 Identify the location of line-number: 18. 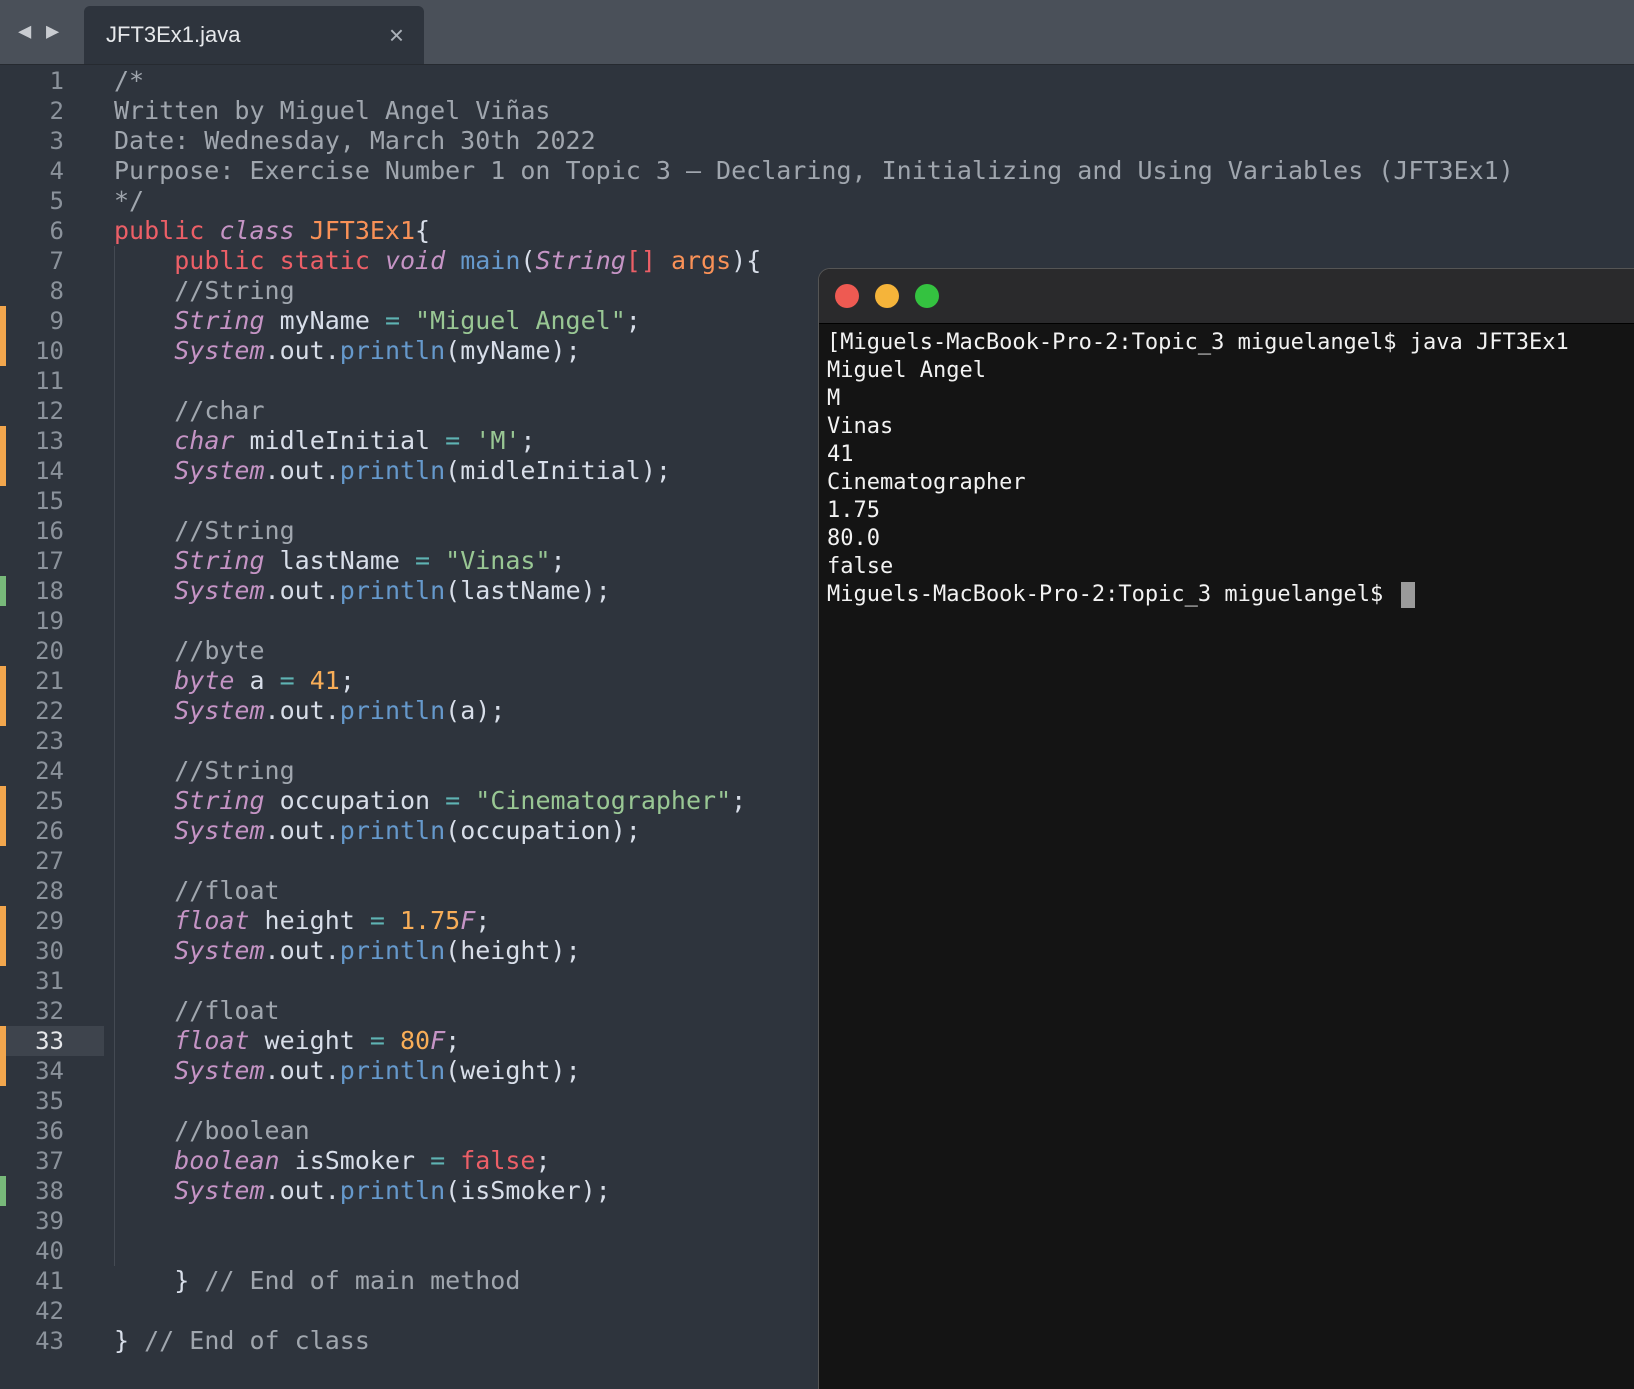
(52, 591).